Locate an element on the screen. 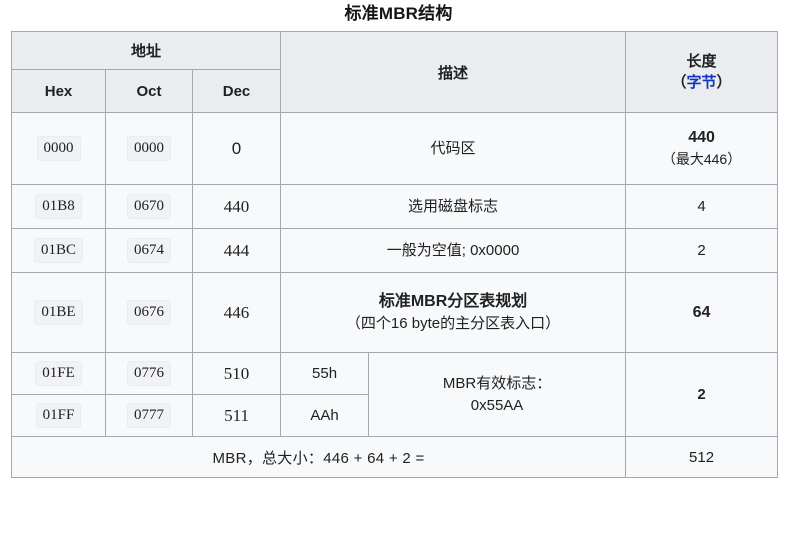 The image size is (797, 535). cell-hex: 01BE is located at coordinates (58, 312).